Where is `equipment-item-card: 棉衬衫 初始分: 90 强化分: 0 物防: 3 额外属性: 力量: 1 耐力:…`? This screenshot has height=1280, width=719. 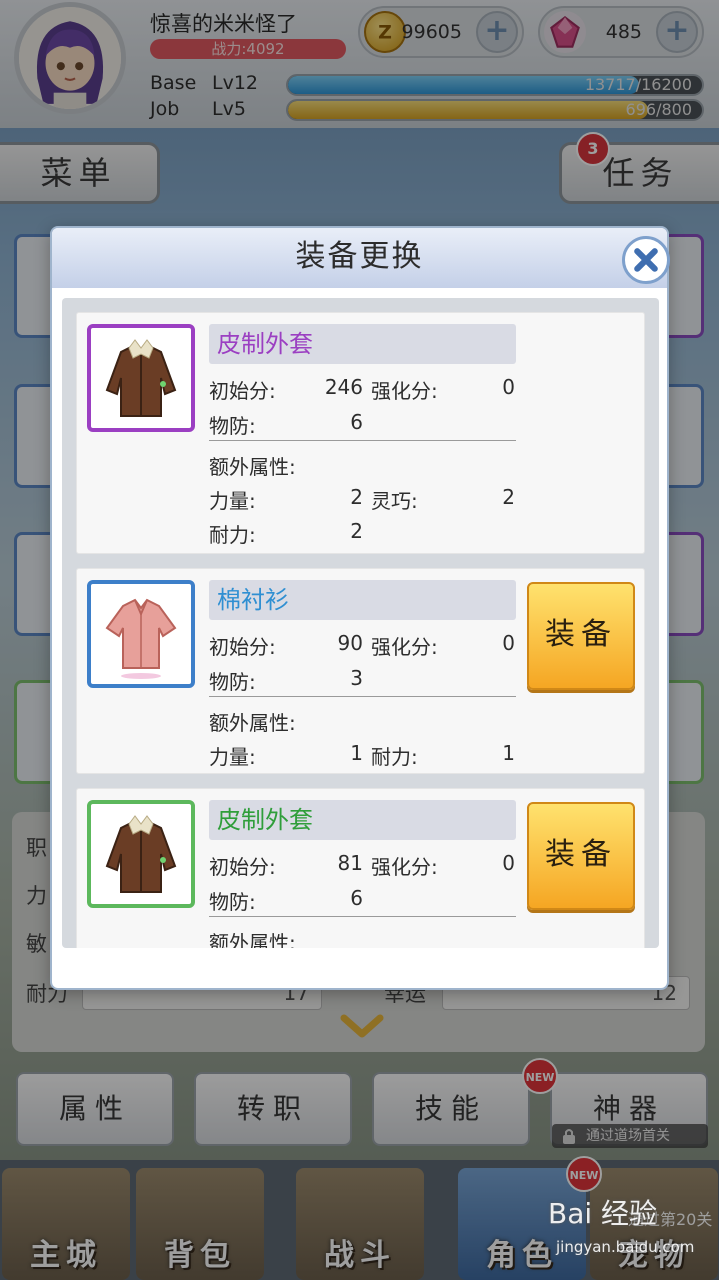
equipment-item-card: 棉衬衫 初始分: 90 强化分: 0 物防: 3 额外属性: 力量: 1 耐力:… is located at coordinates (360, 671).